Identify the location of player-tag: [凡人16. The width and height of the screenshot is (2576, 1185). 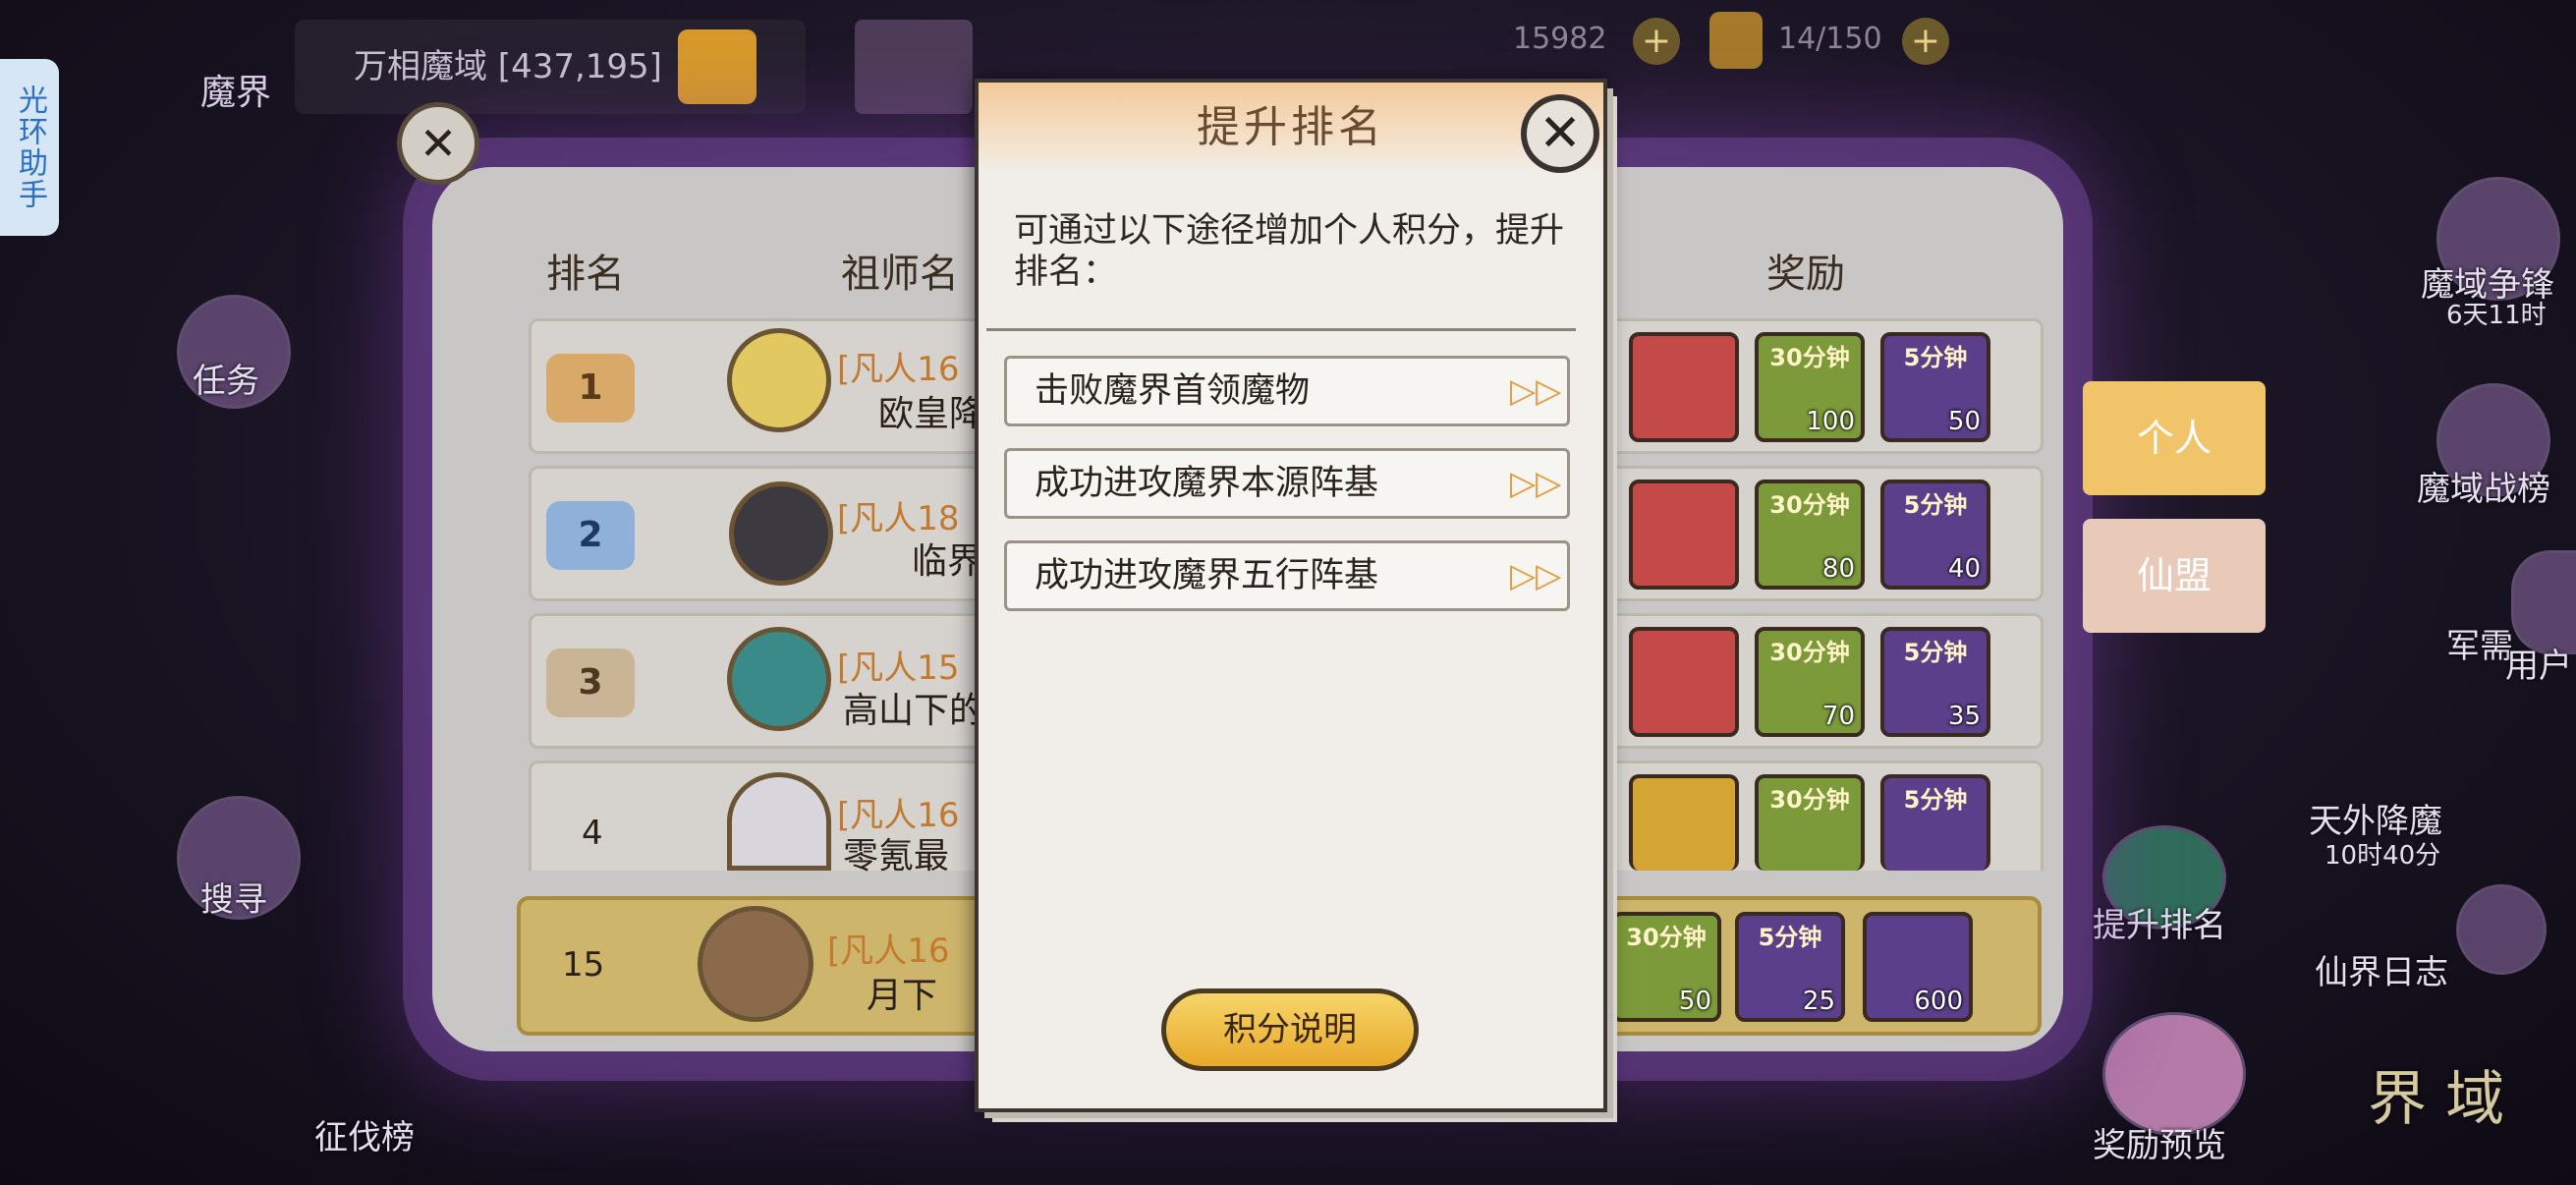
(898, 370).